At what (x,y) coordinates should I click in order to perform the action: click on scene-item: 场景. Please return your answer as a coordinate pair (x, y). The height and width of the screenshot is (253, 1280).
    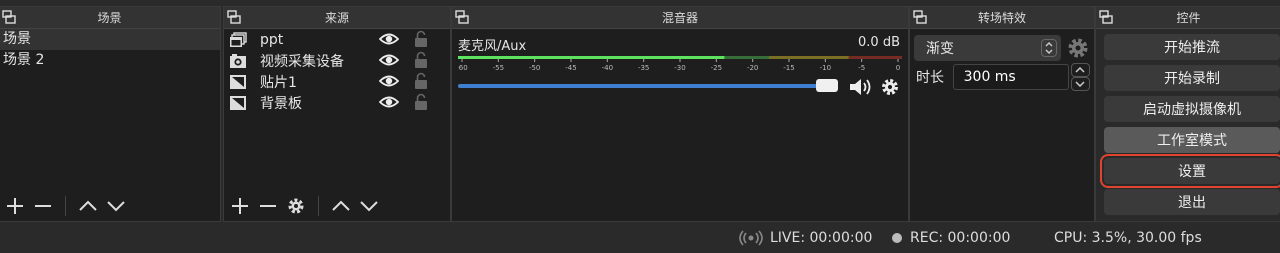
    Looking at the image, I should click on (110, 39).